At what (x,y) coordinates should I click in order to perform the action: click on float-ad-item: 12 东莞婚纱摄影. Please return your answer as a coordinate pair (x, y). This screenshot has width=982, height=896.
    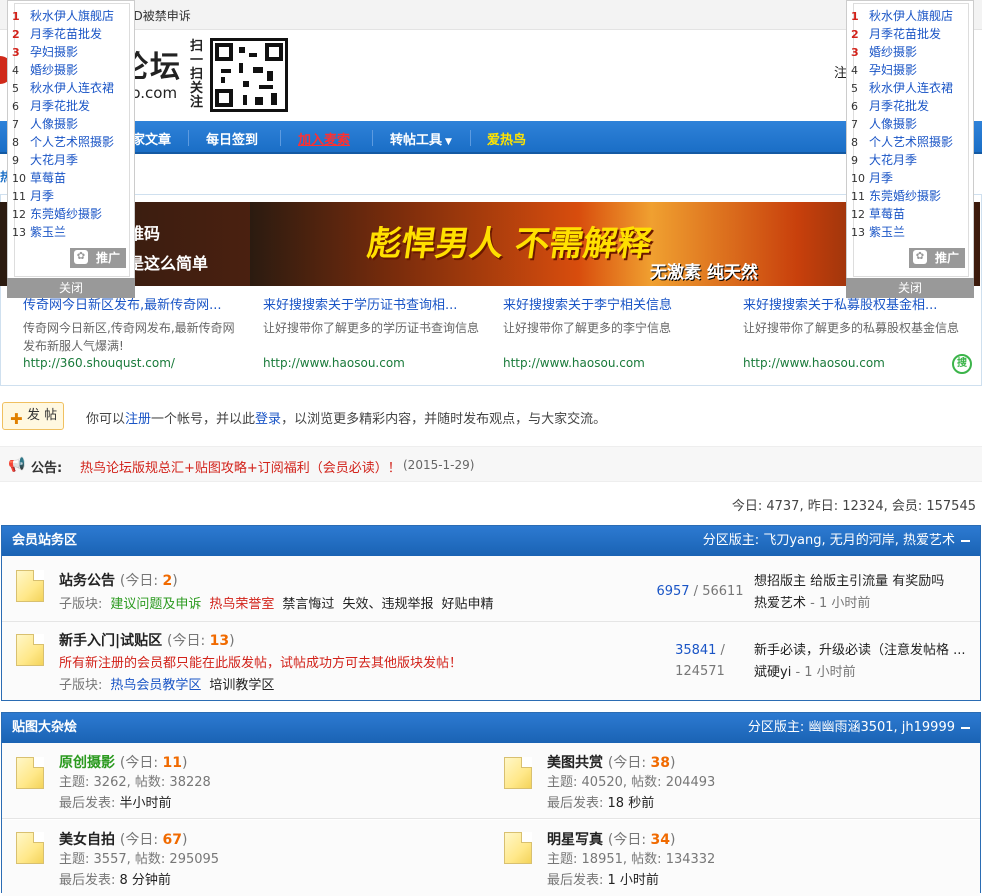
    Looking at the image, I should click on (63, 214).